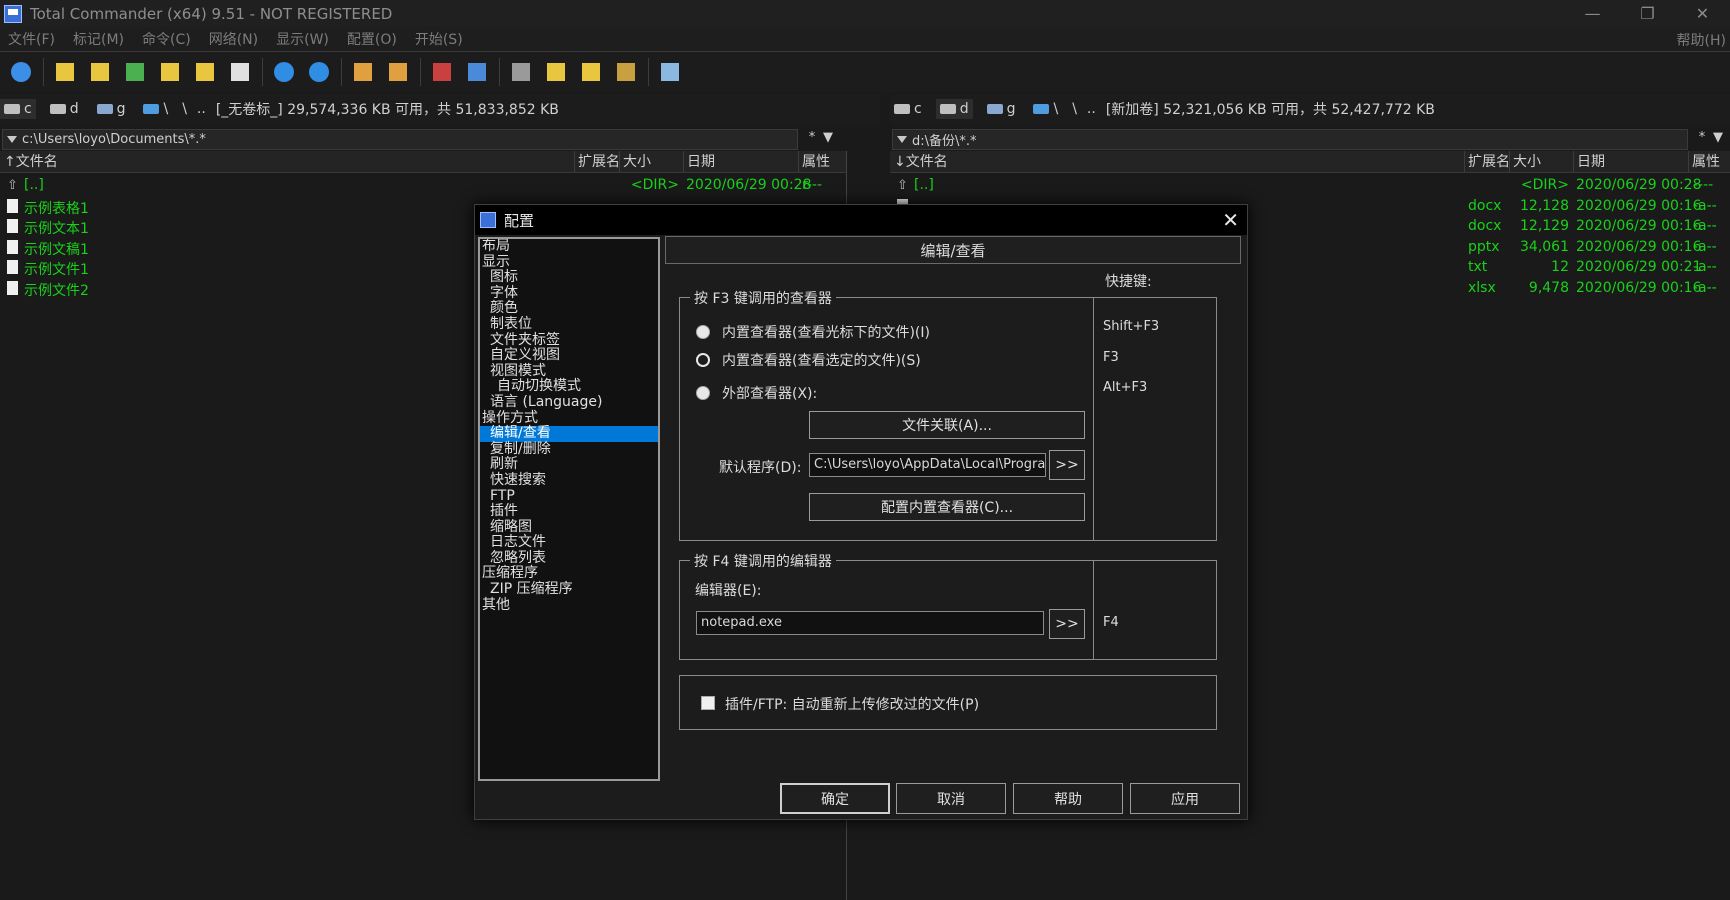  Describe the element at coordinates (170, 72) in the screenshot. I see `tree-button` at that location.